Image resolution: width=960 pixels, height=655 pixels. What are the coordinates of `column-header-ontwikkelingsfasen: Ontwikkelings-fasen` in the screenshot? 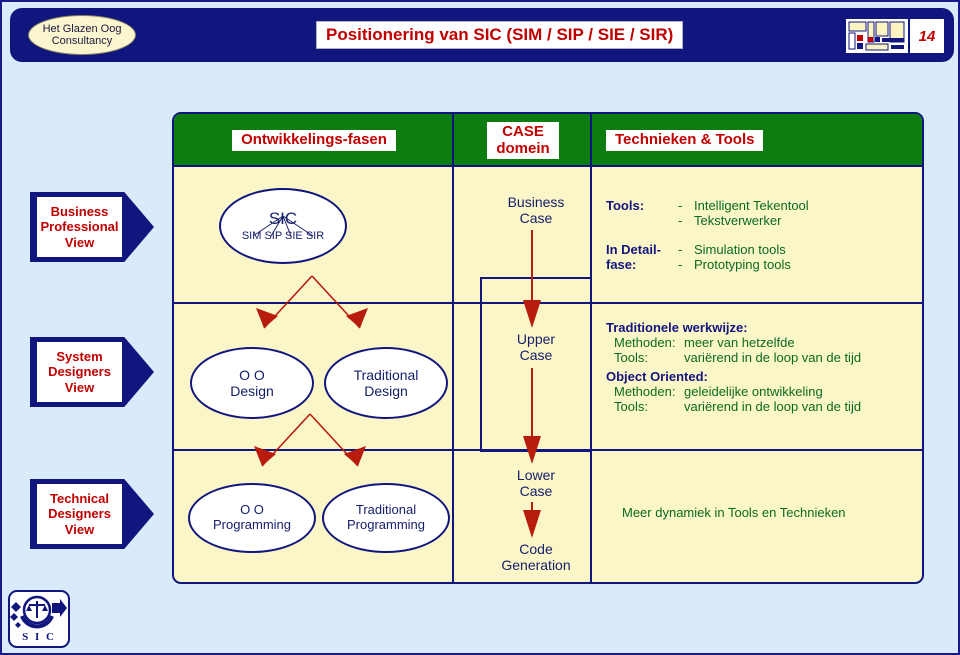 It's located at (314, 140).